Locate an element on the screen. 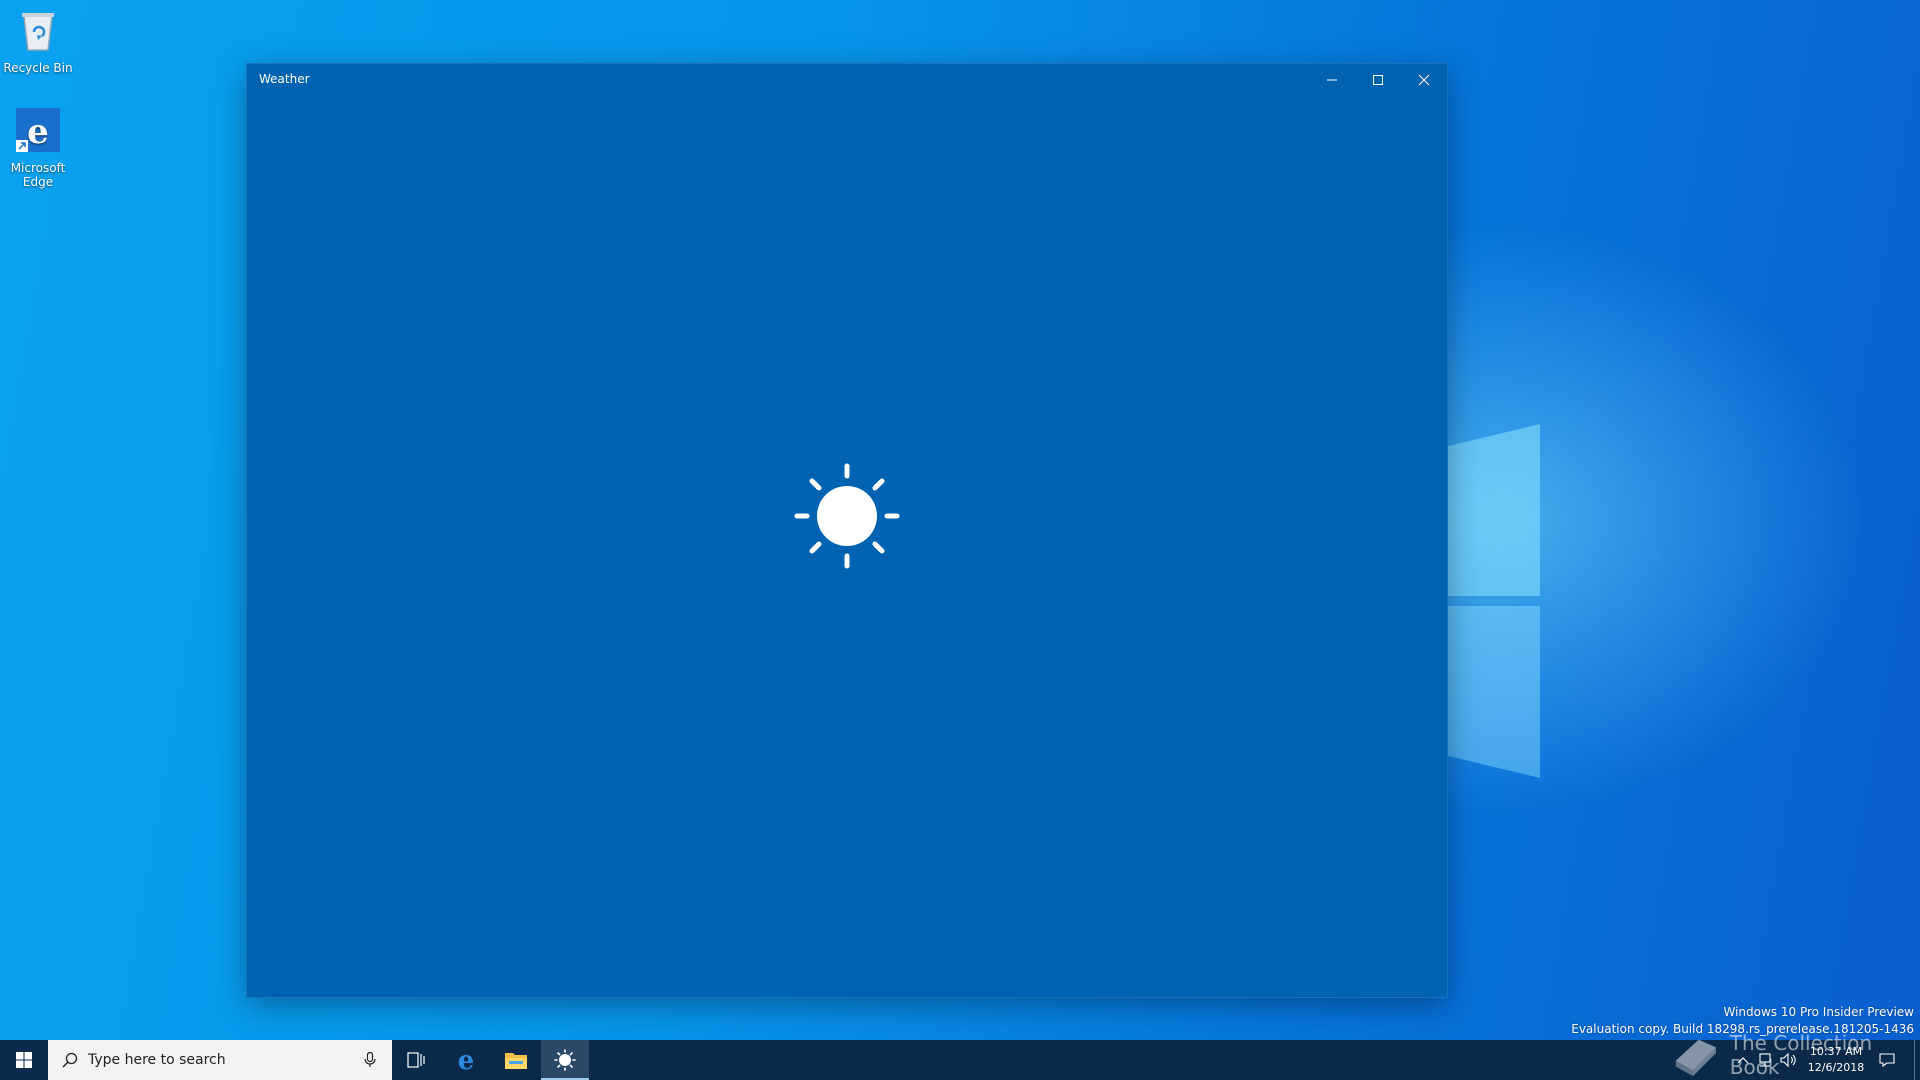 The height and width of the screenshot is (1080, 1920). taskbar-file-explorer-button is located at coordinates (516, 1060).